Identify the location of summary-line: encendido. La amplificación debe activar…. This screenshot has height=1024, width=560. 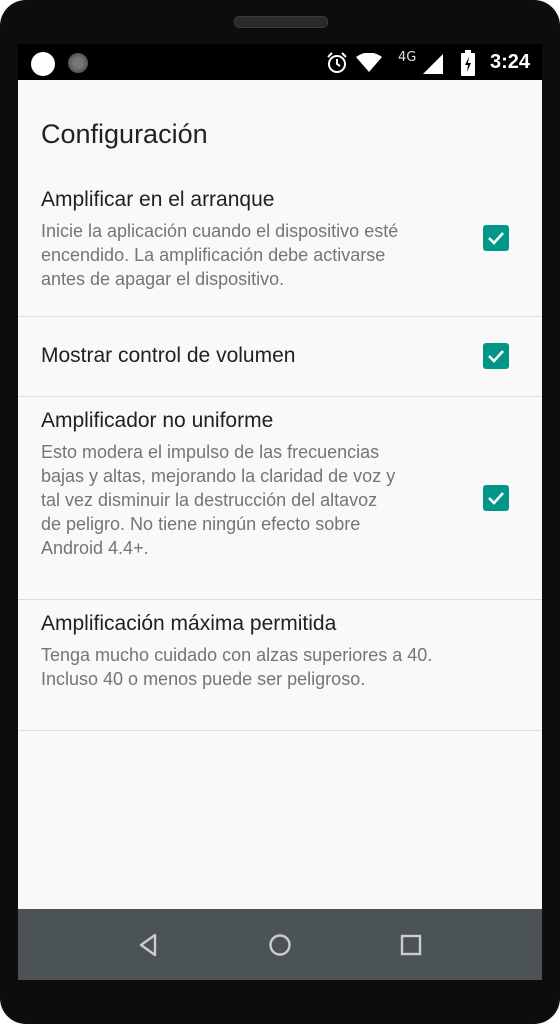
(213, 255).